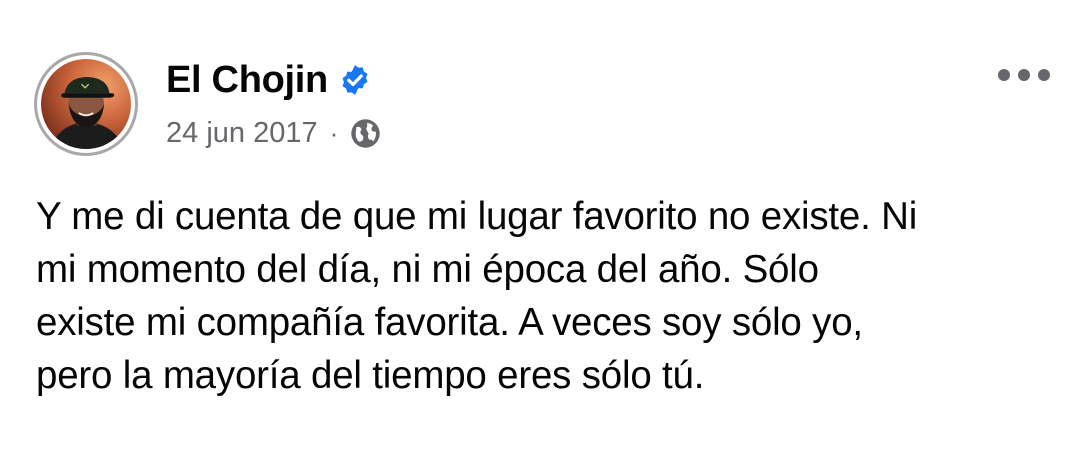 This screenshot has width=1080, height=461. What do you see at coordinates (365, 133) in the screenshot?
I see `globe-icon` at bounding box center [365, 133].